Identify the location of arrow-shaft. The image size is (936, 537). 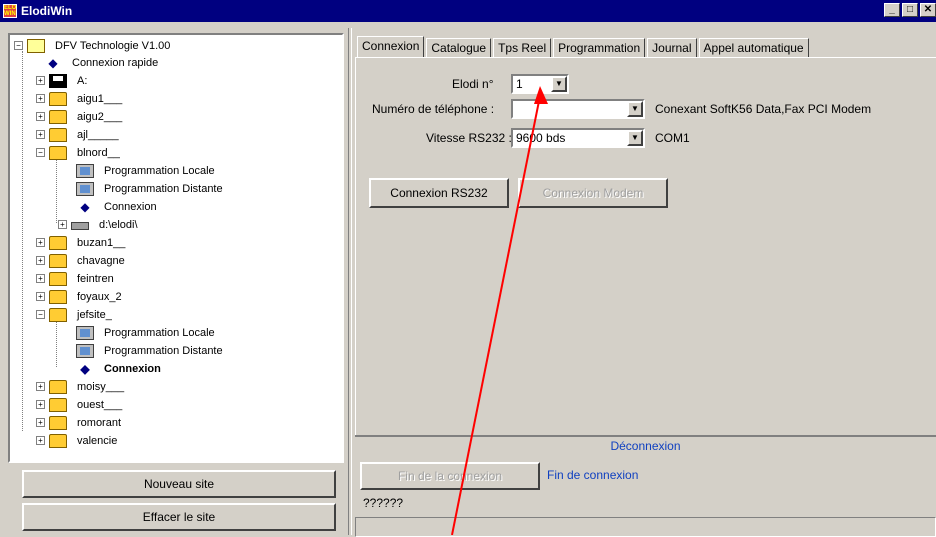
(496, 315).